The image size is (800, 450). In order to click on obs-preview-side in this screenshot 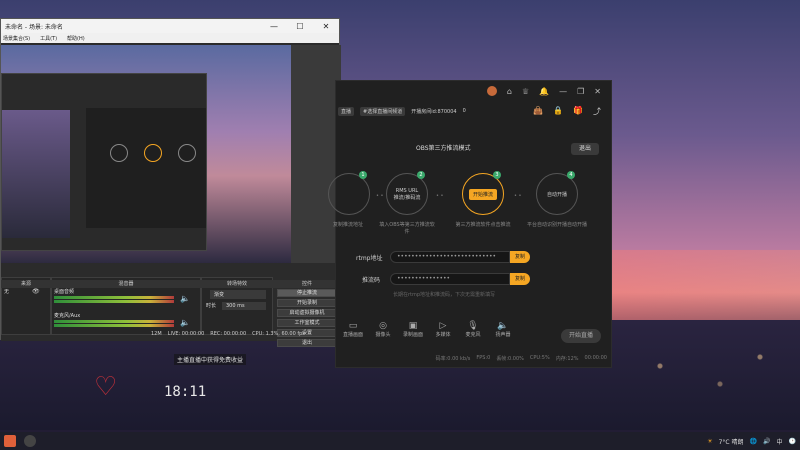, I will do `click(316, 154)`.